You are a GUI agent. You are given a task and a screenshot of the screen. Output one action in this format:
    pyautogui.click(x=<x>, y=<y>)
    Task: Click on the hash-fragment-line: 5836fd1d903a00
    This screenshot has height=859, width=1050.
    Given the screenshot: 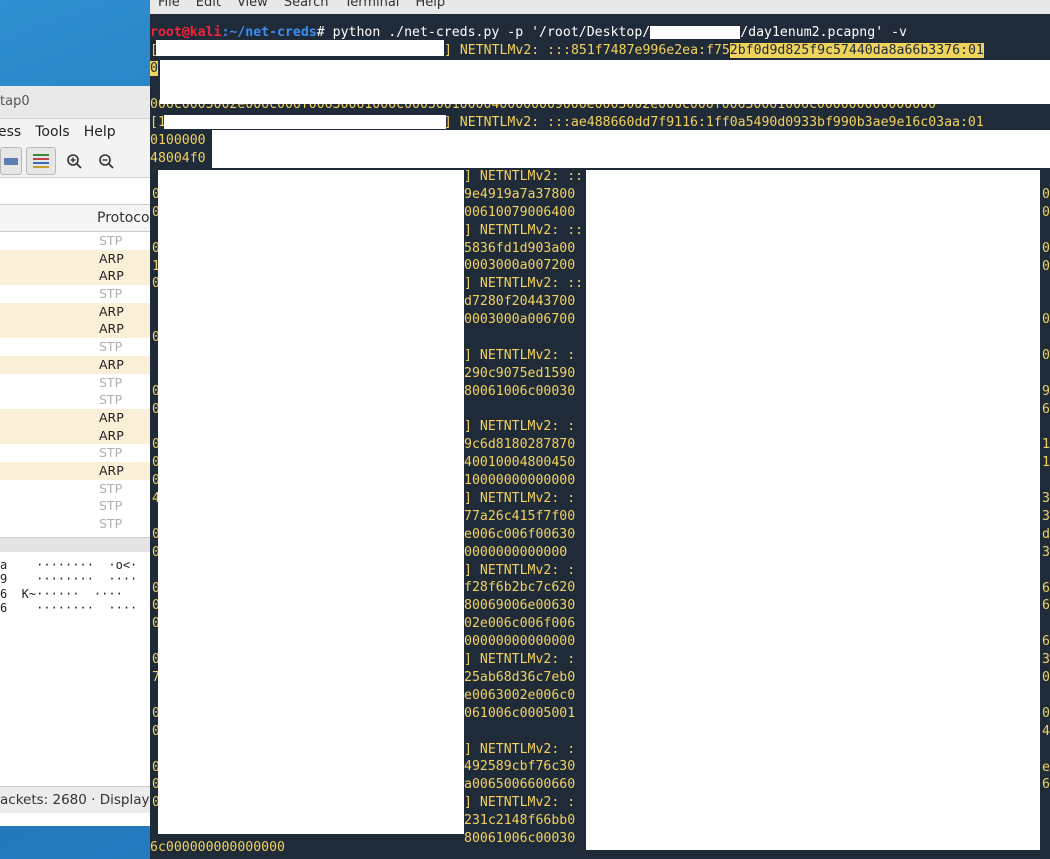 What is the action you would take?
    pyautogui.click(x=520, y=248)
    